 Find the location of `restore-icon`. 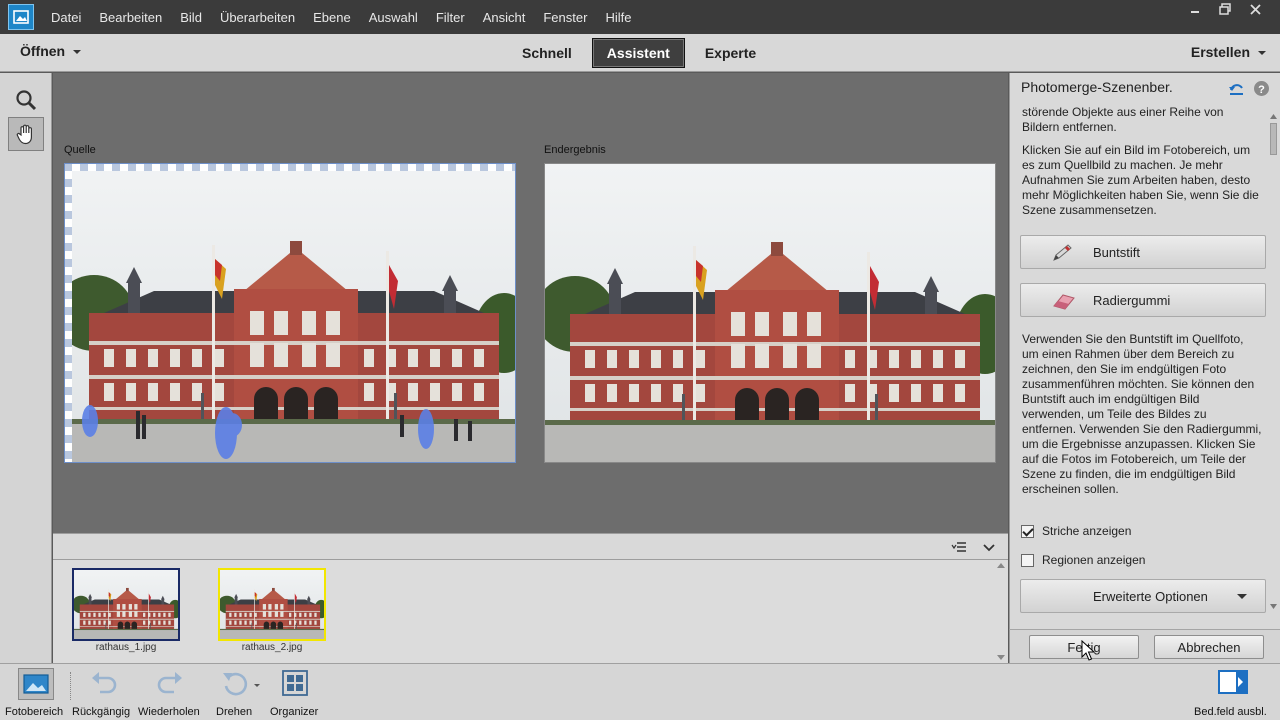

restore-icon is located at coordinates (1225, 9).